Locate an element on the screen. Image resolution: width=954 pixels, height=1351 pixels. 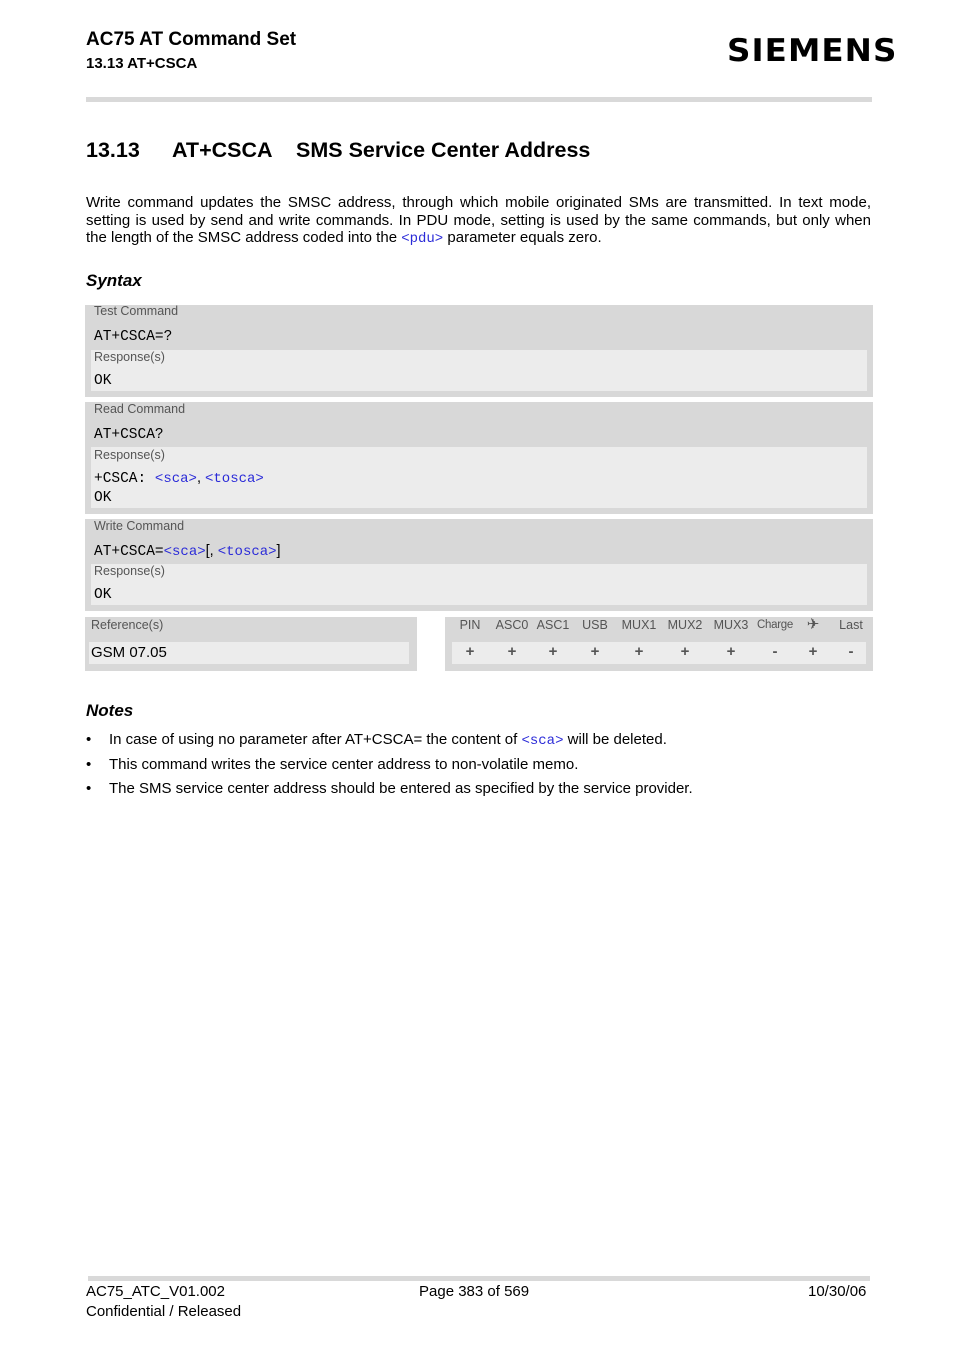
read-response-ok: OK is located at coordinates (103, 498).